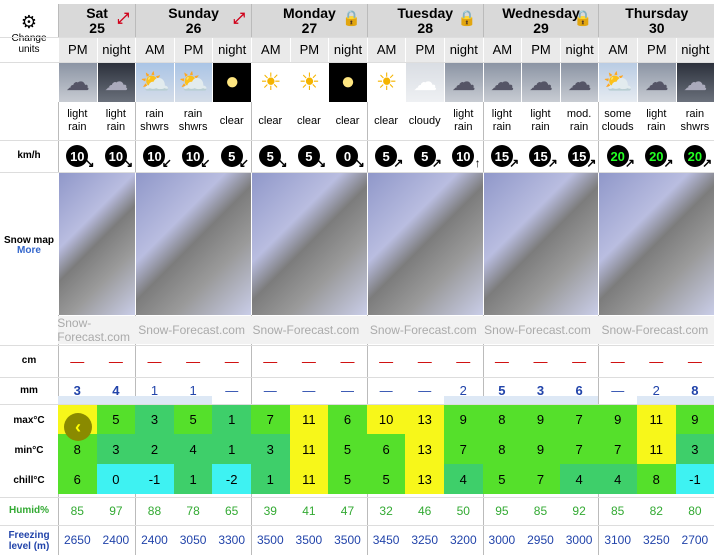 The image size is (714, 557). I want to click on max-temp: 8, so click(502, 419).